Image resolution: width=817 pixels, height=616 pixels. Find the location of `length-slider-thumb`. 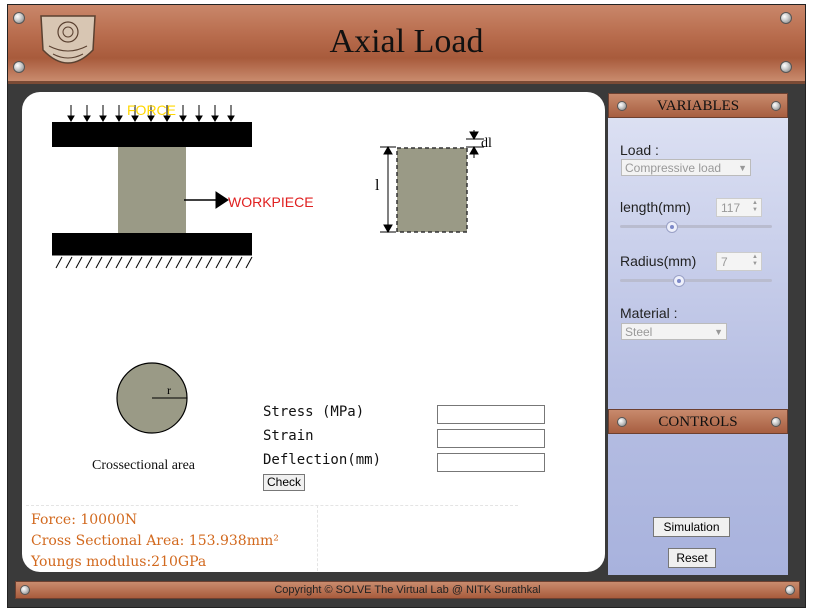

length-slider-thumb is located at coordinates (672, 227).